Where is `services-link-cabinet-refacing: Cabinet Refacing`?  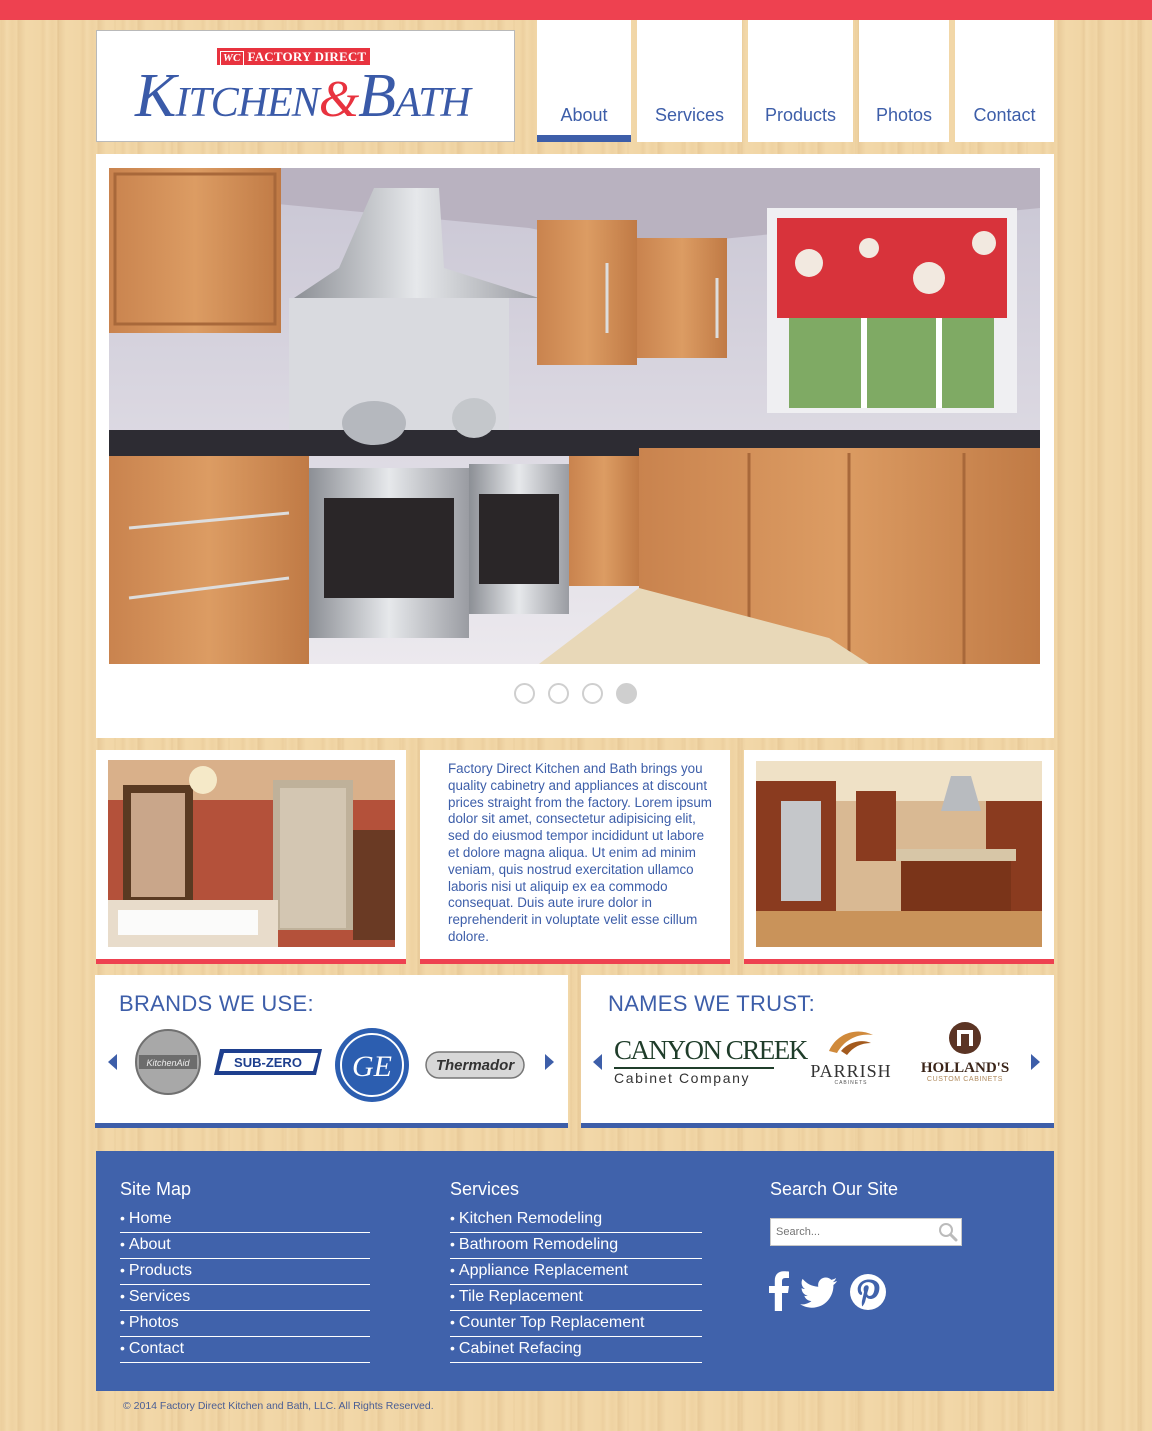
services-link-cabinet-refacing: Cabinet Refacing is located at coordinates (520, 1348).